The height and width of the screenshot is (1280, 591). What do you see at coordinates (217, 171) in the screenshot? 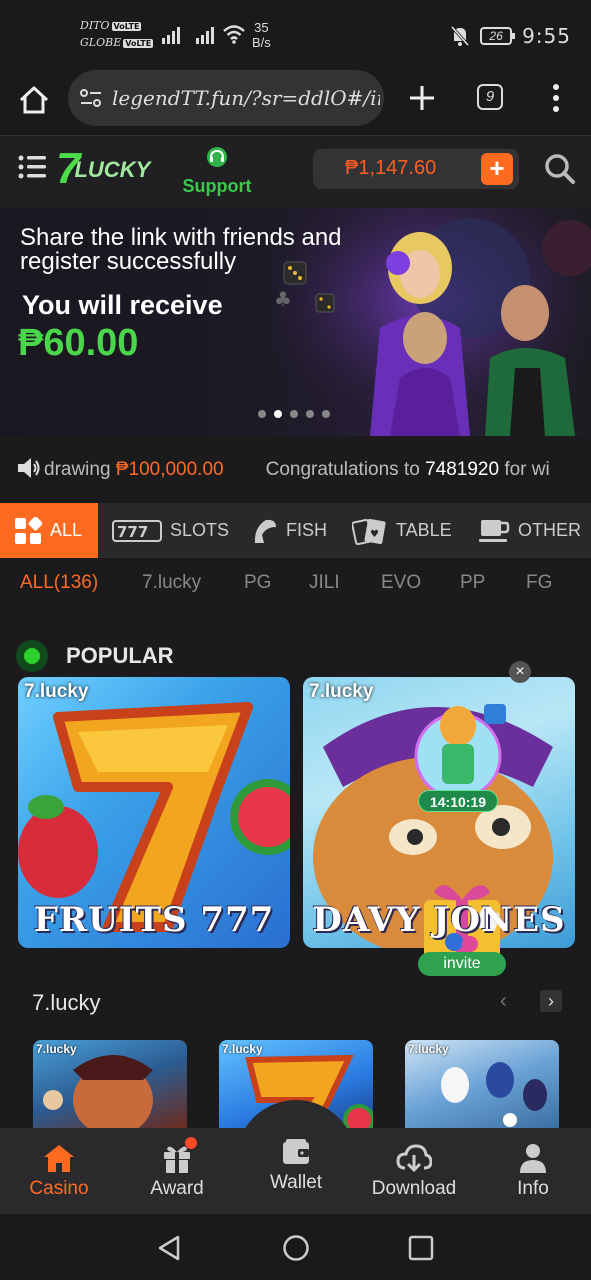
I see `support-button: Support` at bounding box center [217, 171].